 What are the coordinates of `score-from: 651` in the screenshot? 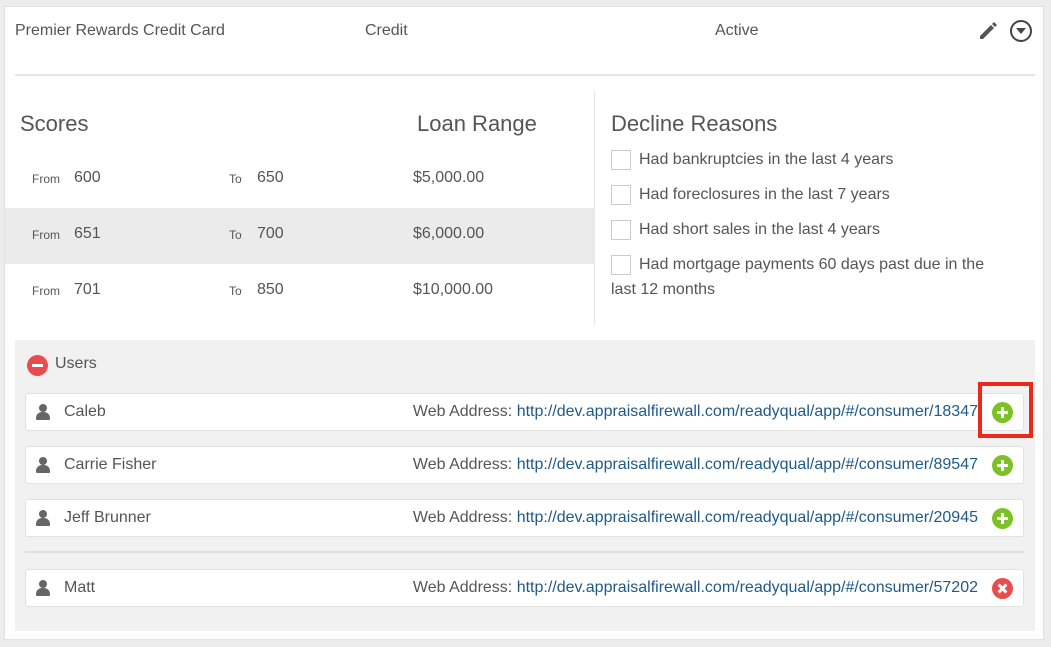 It's located at (87, 233).